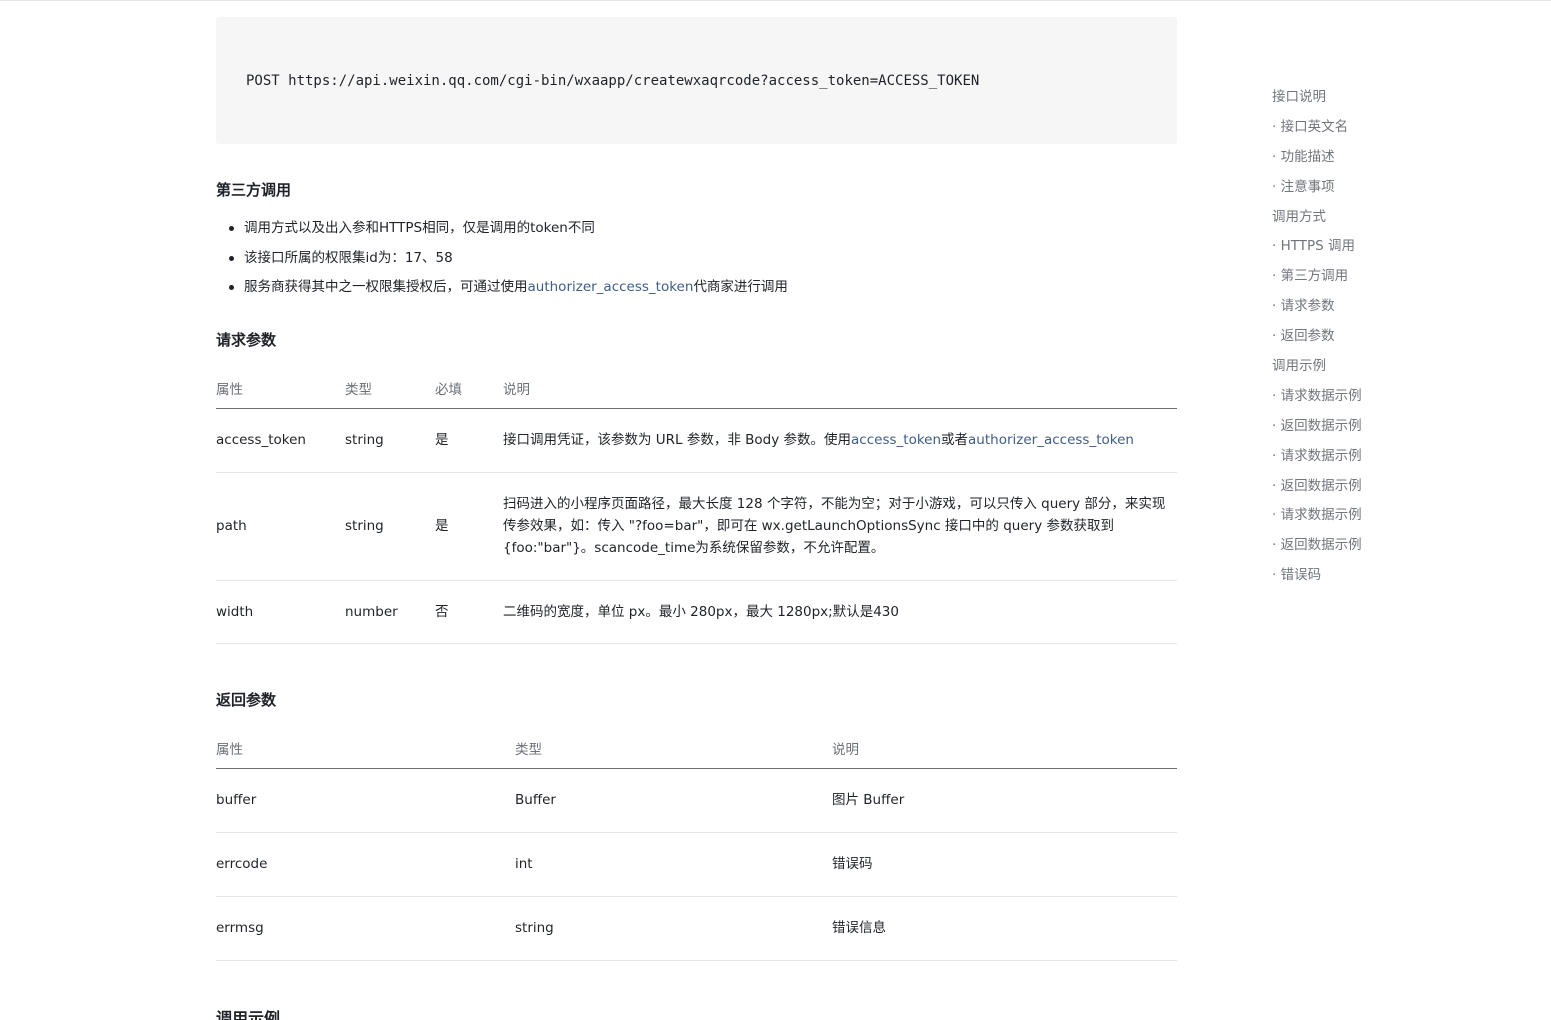 The image size is (1551, 1020). Describe the element at coordinates (386, 287) in the screenshot. I see `list-item-text: 服务商获得其中之一权限集授权后，可通过使用` at that location.